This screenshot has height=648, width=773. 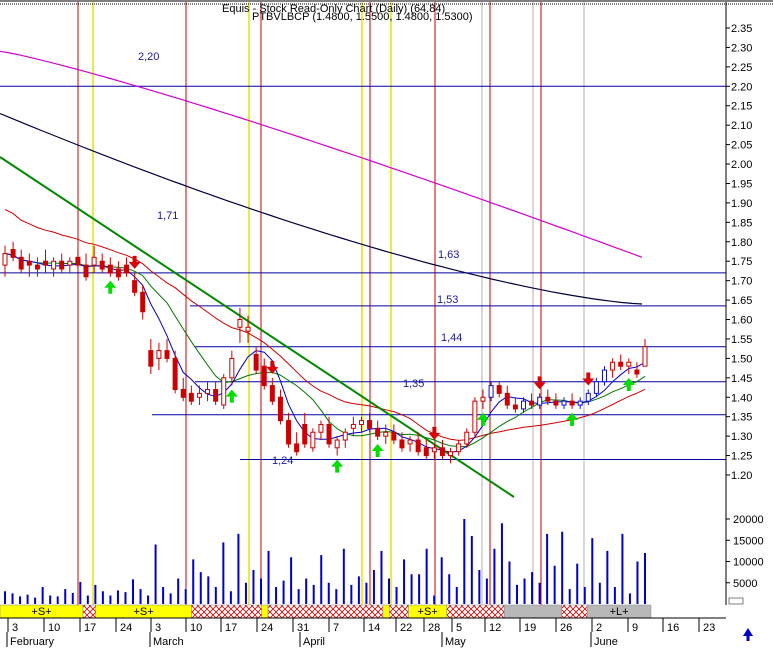 What do you see at coordinates (447, 300) in the screenshot?
I see `level-label: 1,53` at bounding box center [447, 300].